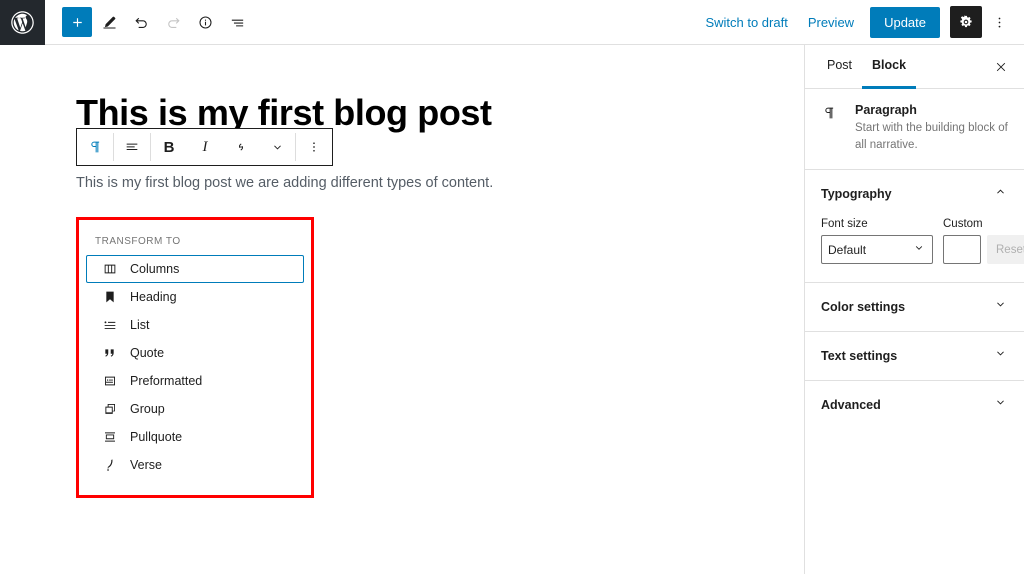 This screenshot has width=1024, height=574. Describe the element at coordinates (110, 353) in the screenshot. I see `quote-marks-icon` at that location.